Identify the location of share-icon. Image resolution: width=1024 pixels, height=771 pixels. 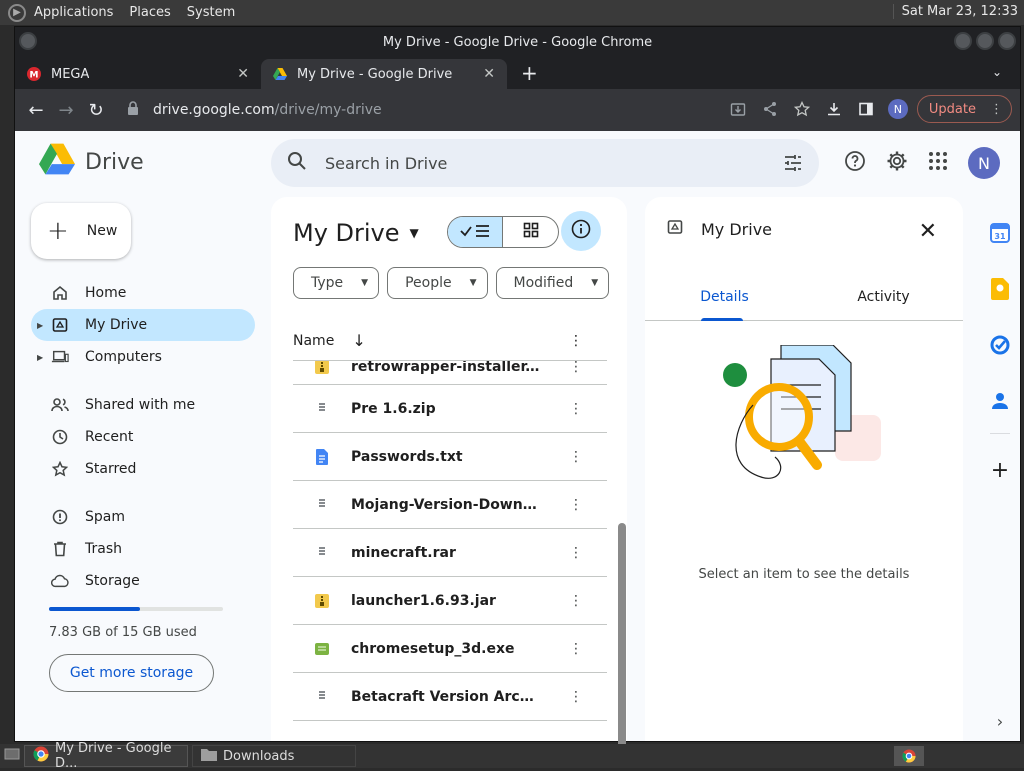
(770, 109).